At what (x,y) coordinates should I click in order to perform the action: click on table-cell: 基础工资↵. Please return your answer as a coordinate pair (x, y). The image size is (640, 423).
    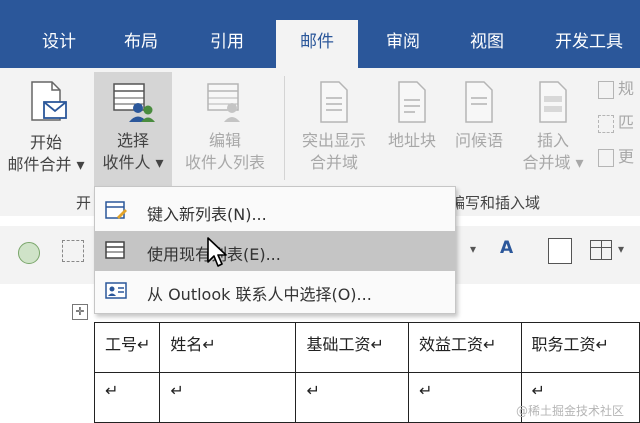
    Looking at the image, I should click on (352, 347).